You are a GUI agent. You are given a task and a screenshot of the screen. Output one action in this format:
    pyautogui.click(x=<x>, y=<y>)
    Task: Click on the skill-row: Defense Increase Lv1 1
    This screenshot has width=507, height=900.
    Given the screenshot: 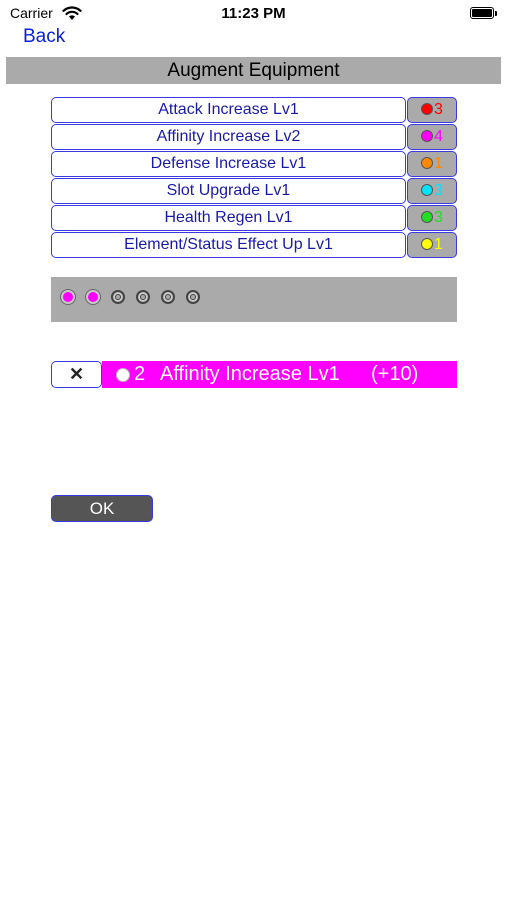 What is the action you would take?
    pyautogui.click(x=254, y=164)
    